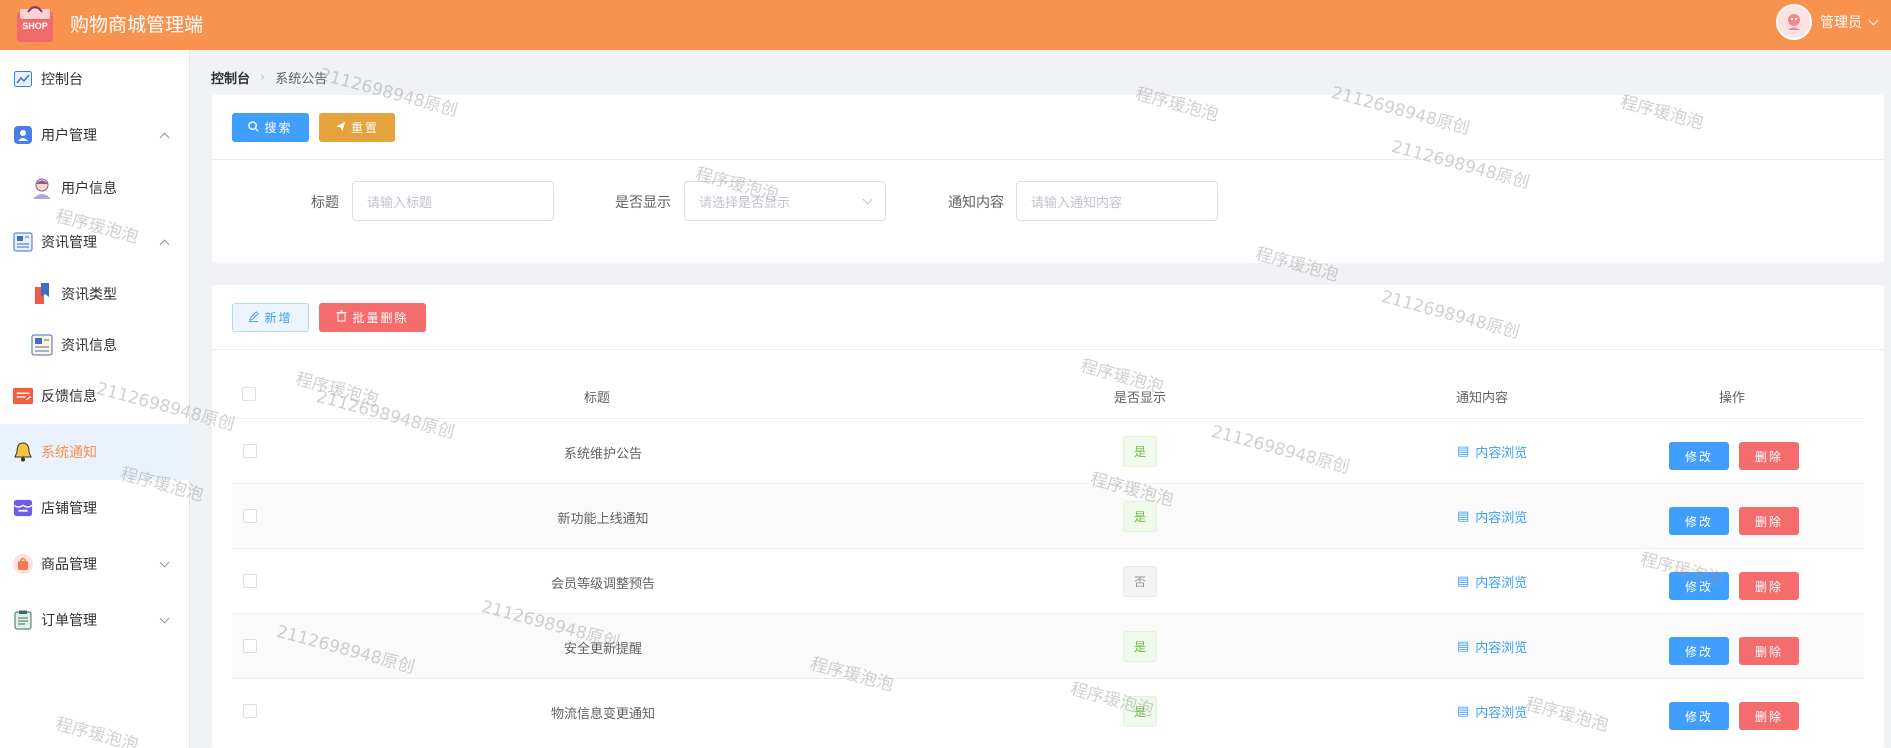 This screenshot has height=748, width=1891. What do you see at coordinates (95, 620) in the screenshot?
I see `sidebar-item-order-management: 订单管理` at bounding box center [95, 620].